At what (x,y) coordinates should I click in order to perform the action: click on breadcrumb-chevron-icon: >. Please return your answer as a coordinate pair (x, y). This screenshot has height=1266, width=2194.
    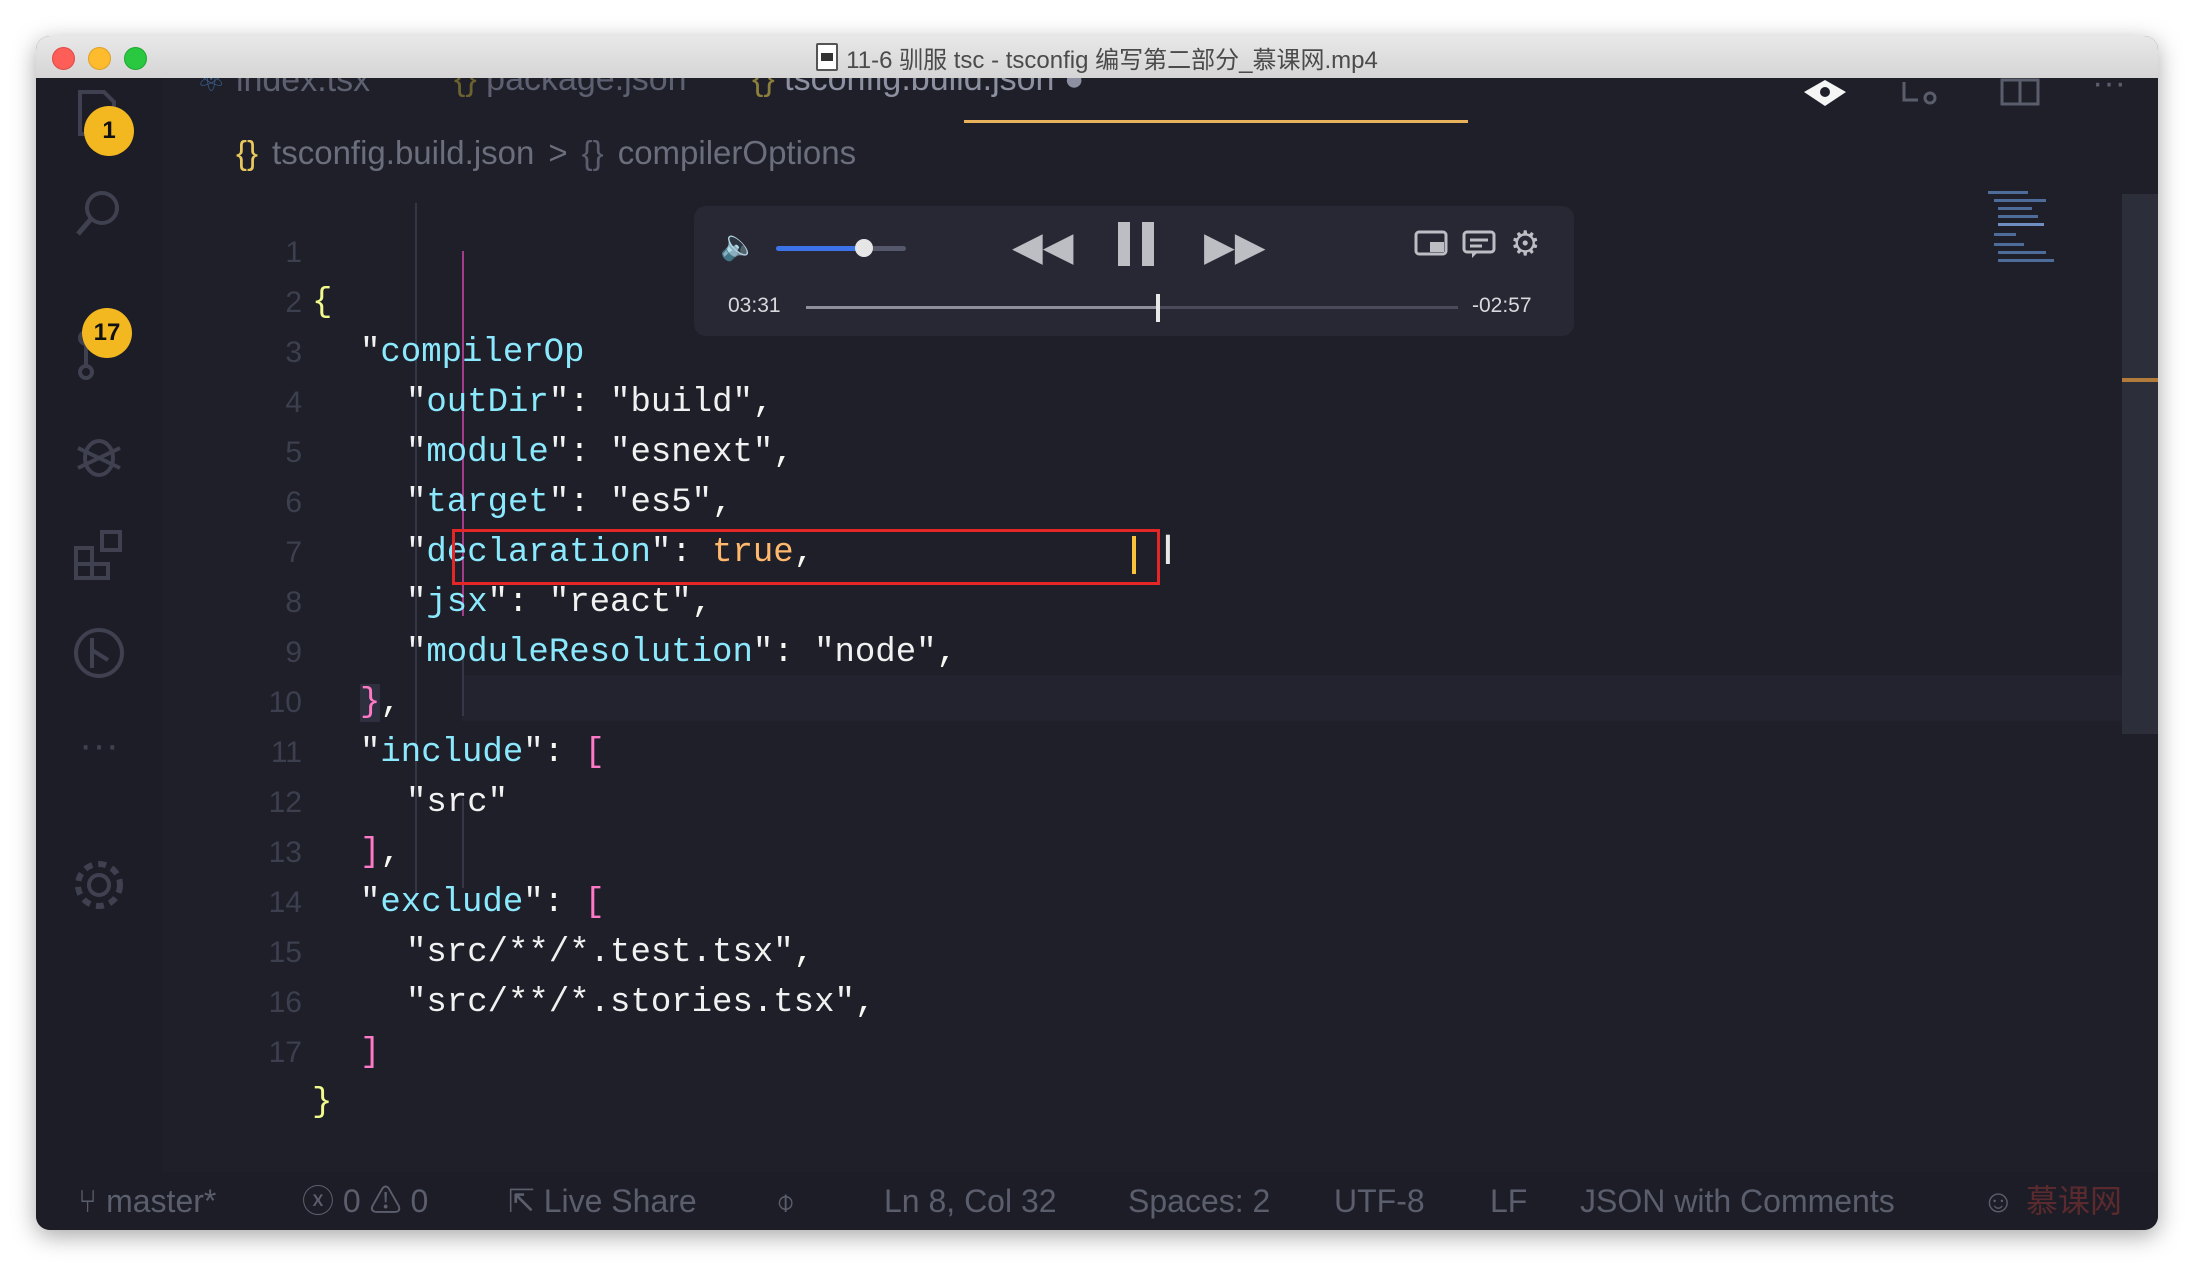
    Looking at the image, I should click on (558, 152).